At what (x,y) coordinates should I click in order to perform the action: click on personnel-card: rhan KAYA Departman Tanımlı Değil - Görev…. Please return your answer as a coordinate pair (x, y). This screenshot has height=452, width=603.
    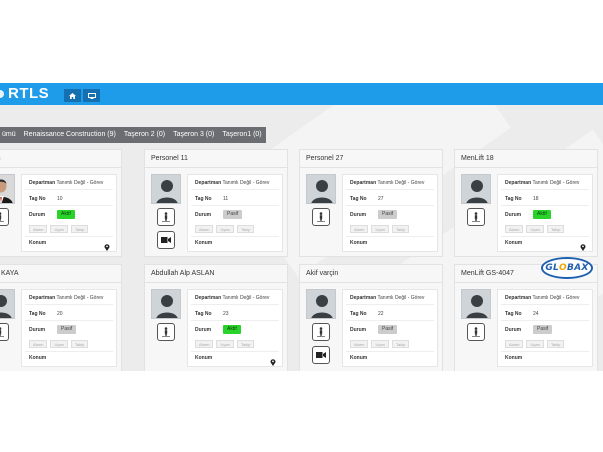
    Looking at the image, I should click on (61, 317).